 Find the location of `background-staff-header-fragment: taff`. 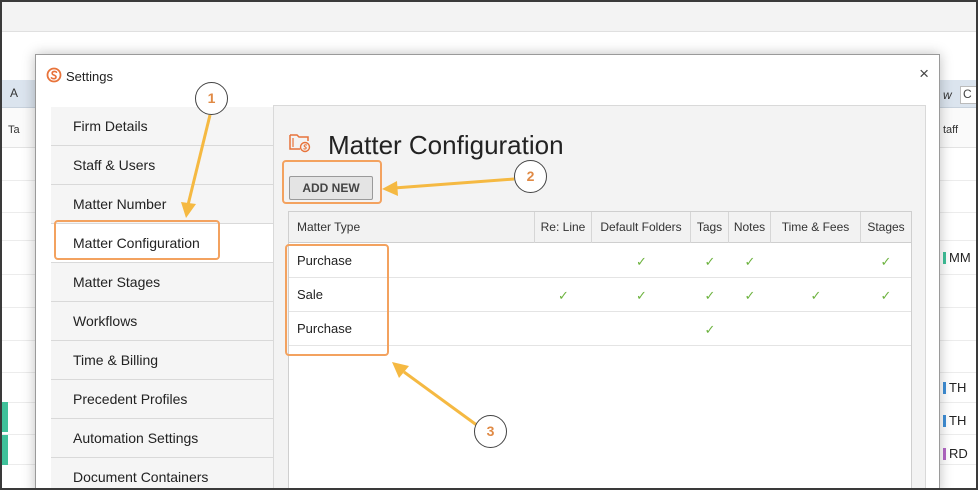

background-staff-header-fragment: taff is located at coordinates (951, 130).